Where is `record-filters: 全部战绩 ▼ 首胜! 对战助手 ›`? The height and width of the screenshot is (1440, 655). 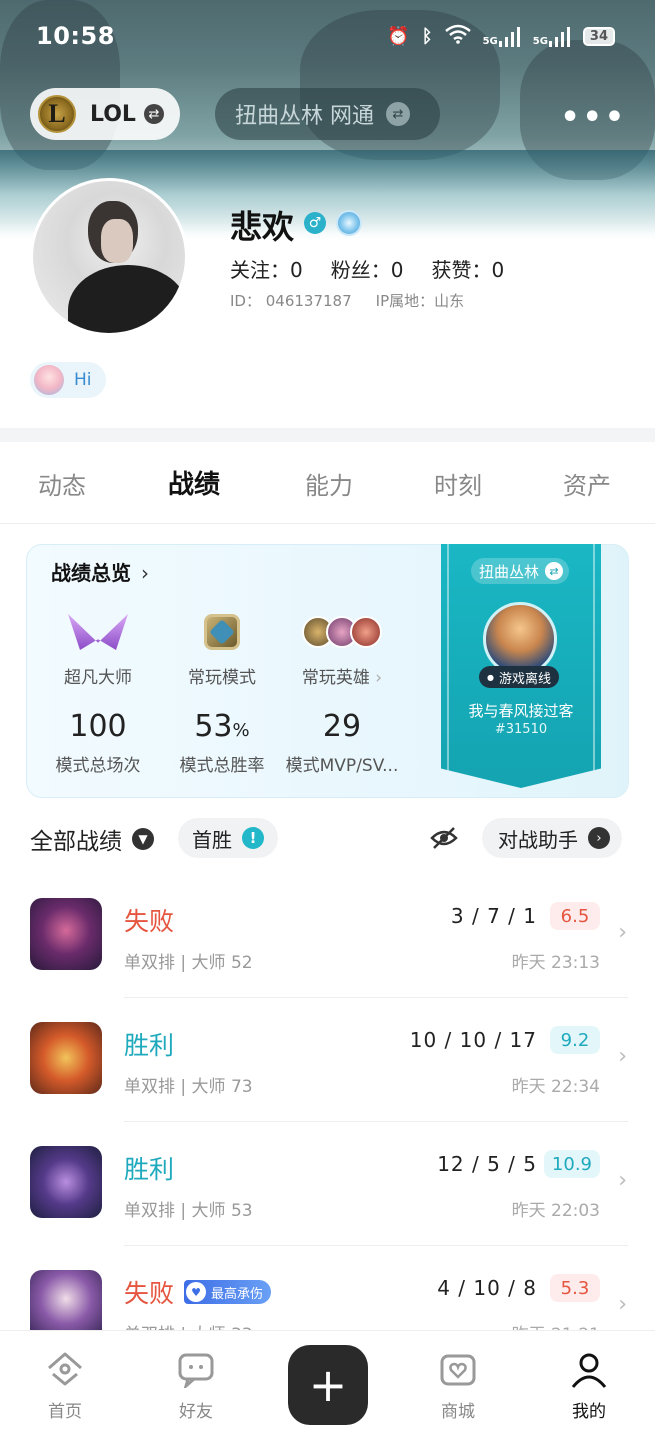
record-filters: 全部战绩 ▼ 首胜! 对战助手 › is located at coordinates (327, 838).